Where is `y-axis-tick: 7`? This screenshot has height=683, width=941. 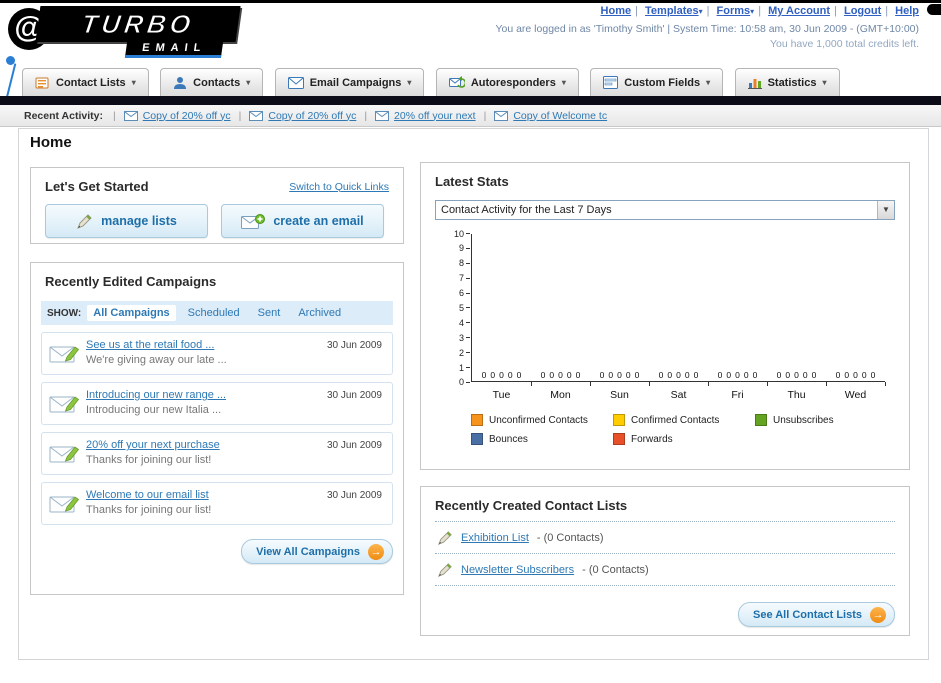
y-axis-tick: 7 is located at coordinates (457, 278).